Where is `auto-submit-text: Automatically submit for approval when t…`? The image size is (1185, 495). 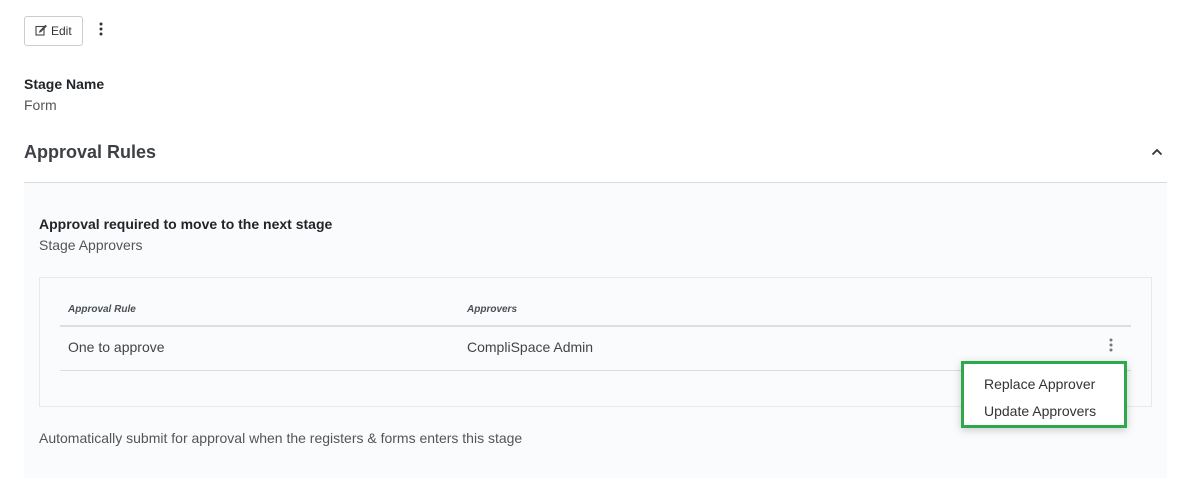 auto-submit-text: Automatically submit for approval when t… is located at coordinates (281, 438).